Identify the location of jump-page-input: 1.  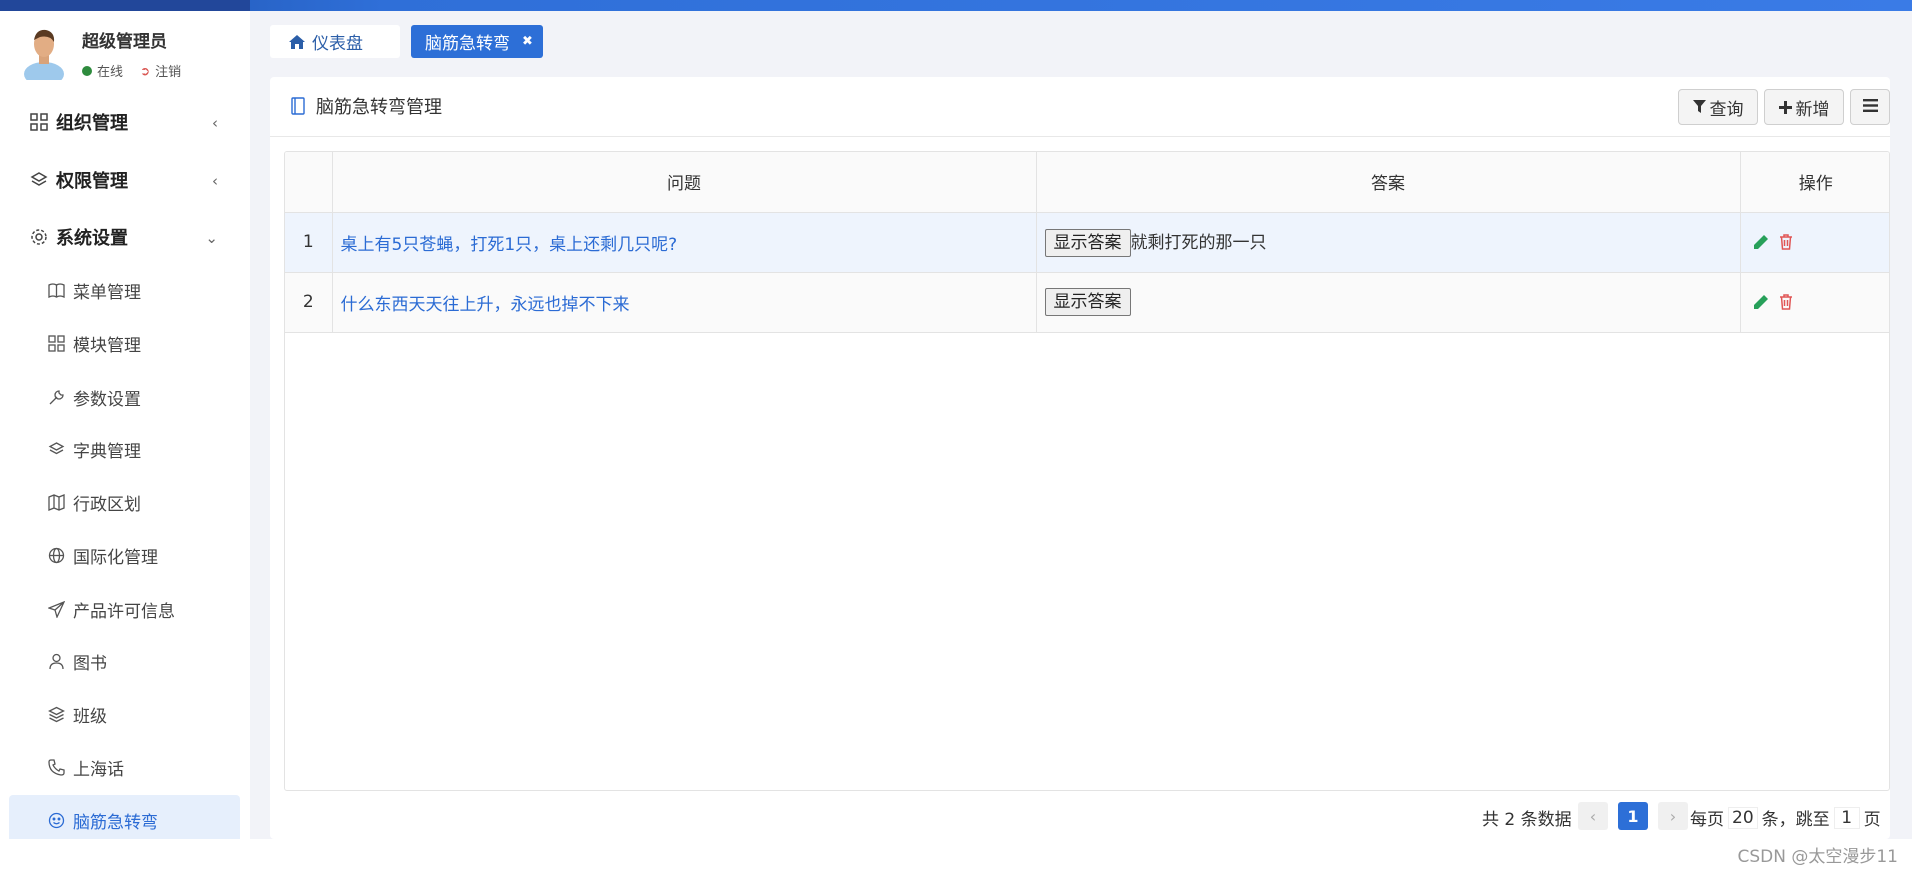
(1846, 817).